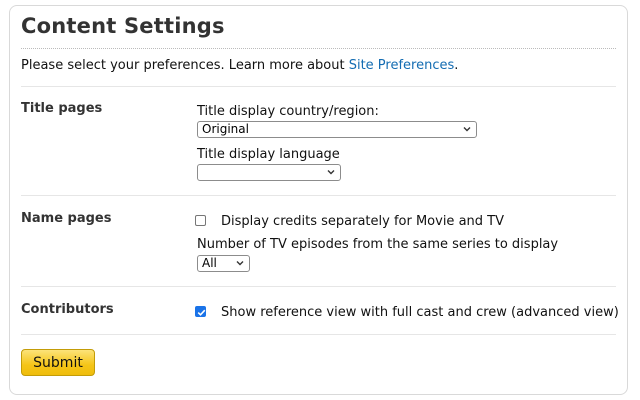  What do you see at coordinates (66, 218) in the screenshot?
I see `section-label-name-pages: Name pages` at bounding box center [66, 218].